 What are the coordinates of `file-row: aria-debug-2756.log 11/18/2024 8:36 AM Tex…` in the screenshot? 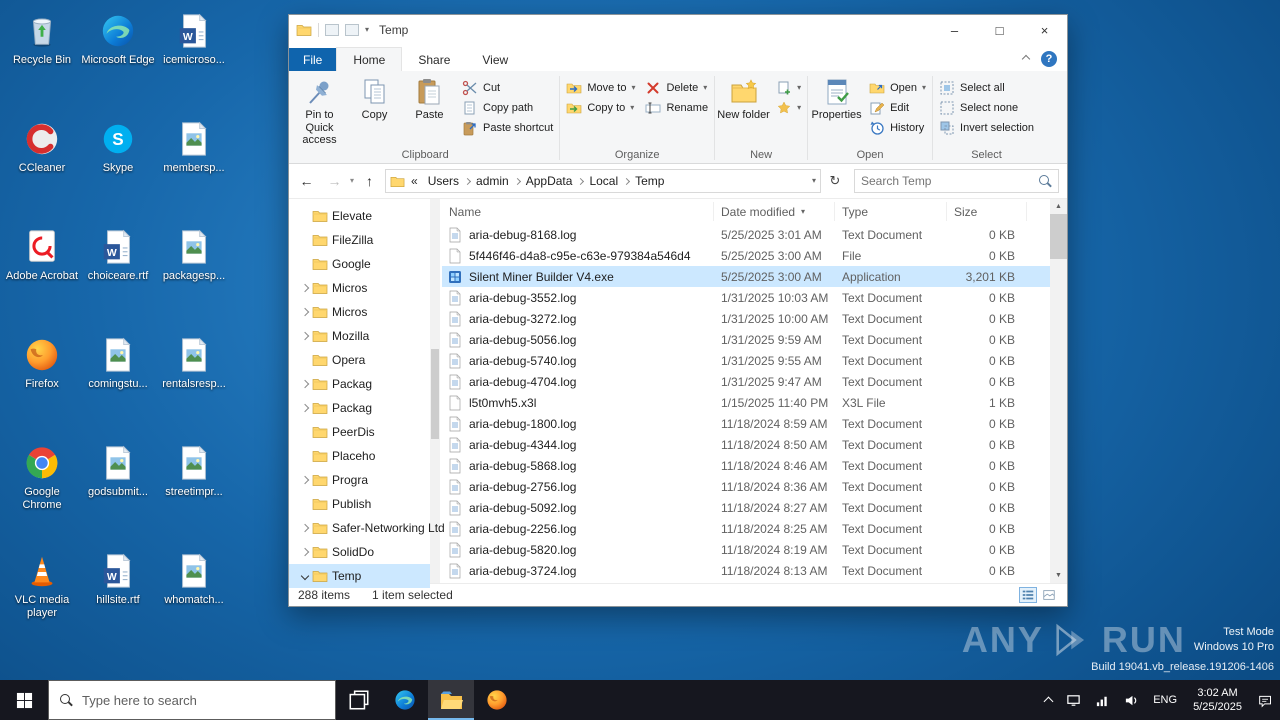 It's located at (746, 486).